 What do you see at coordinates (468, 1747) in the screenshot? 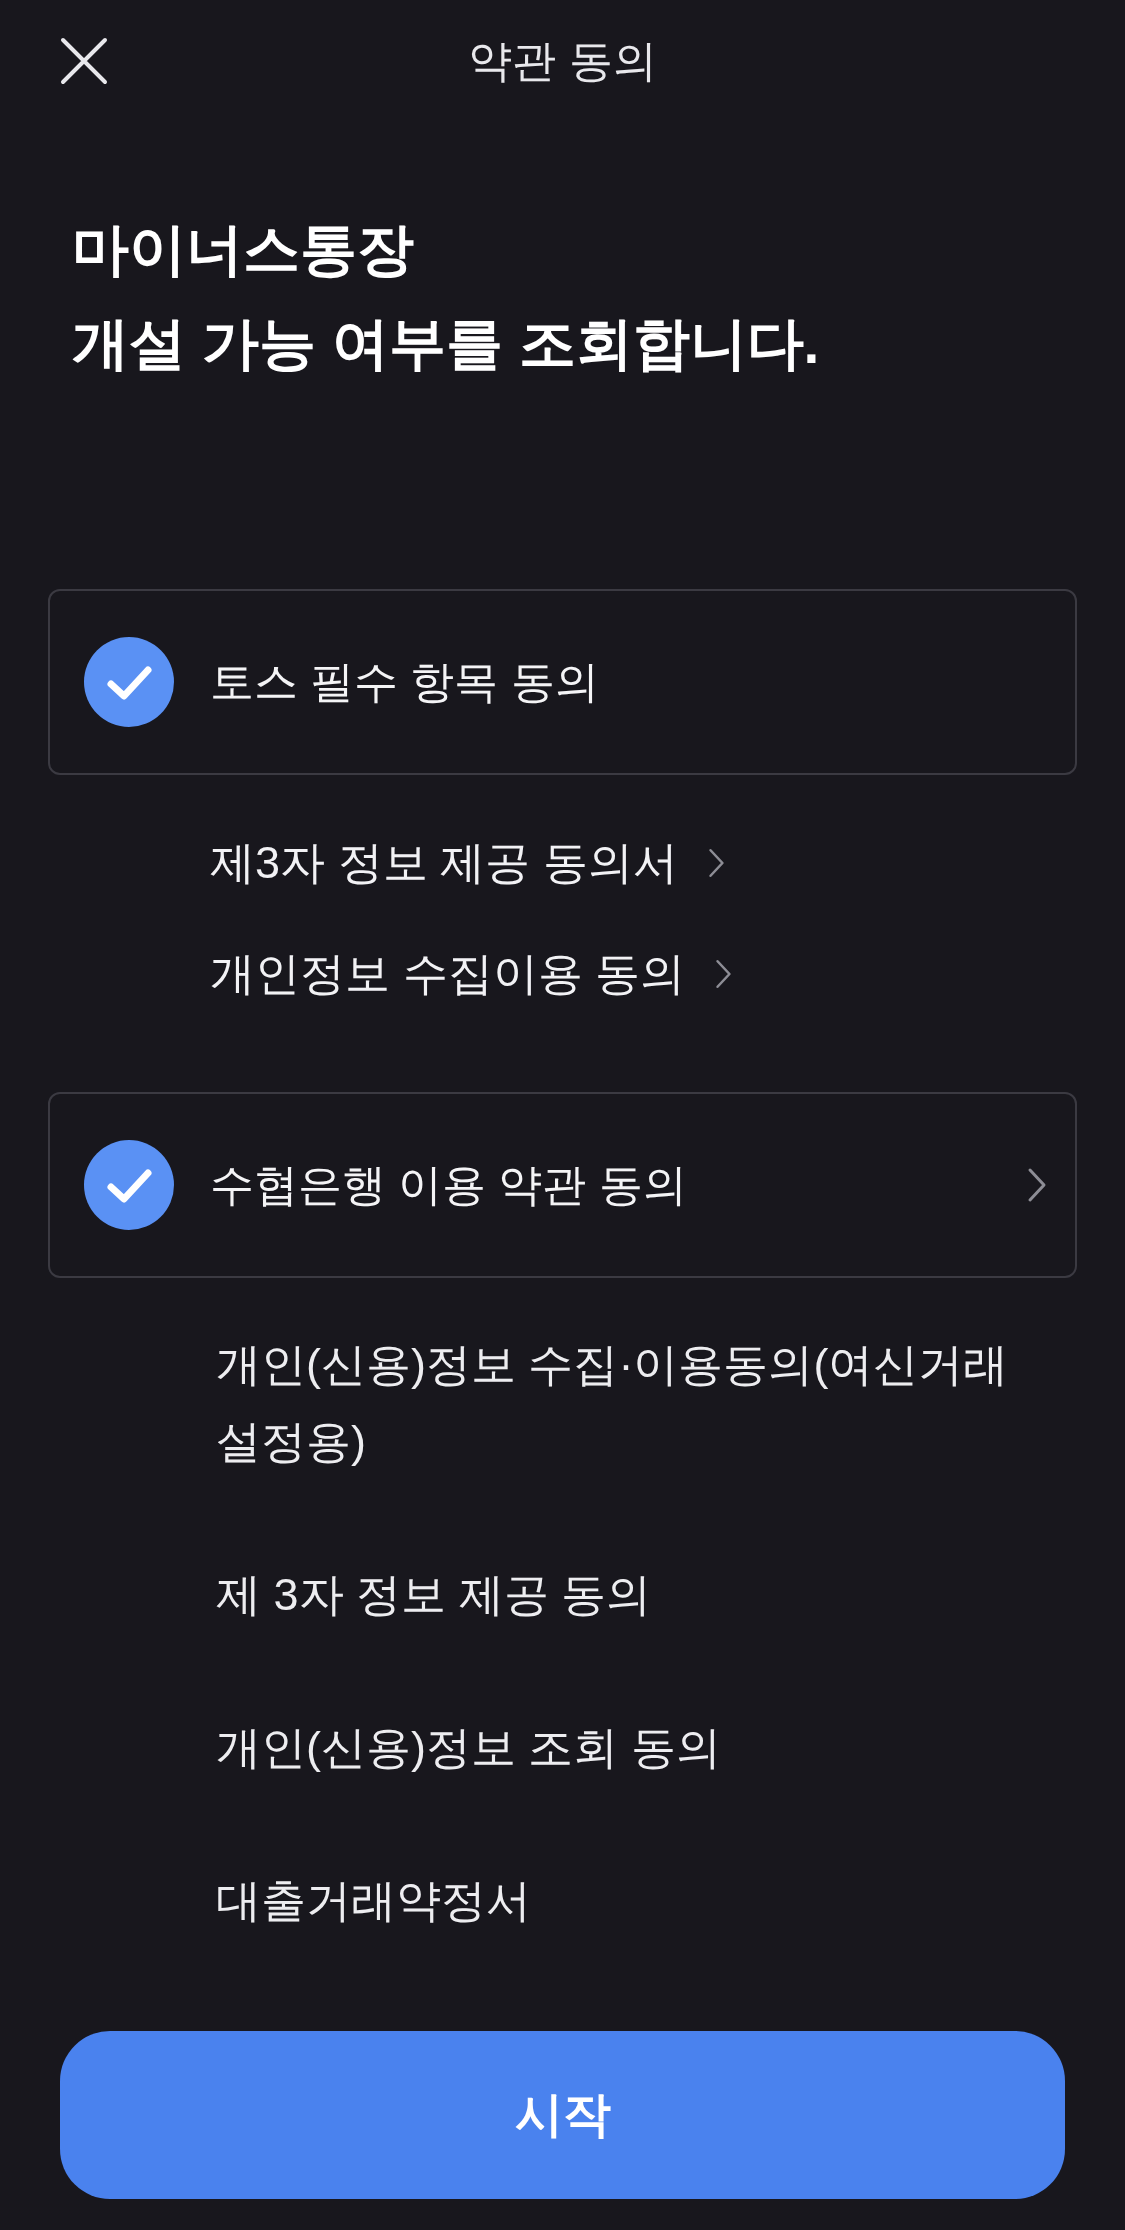
I see `document-link: 개인(신용)정보 조회 동의` at bounding box center [468, 1747].